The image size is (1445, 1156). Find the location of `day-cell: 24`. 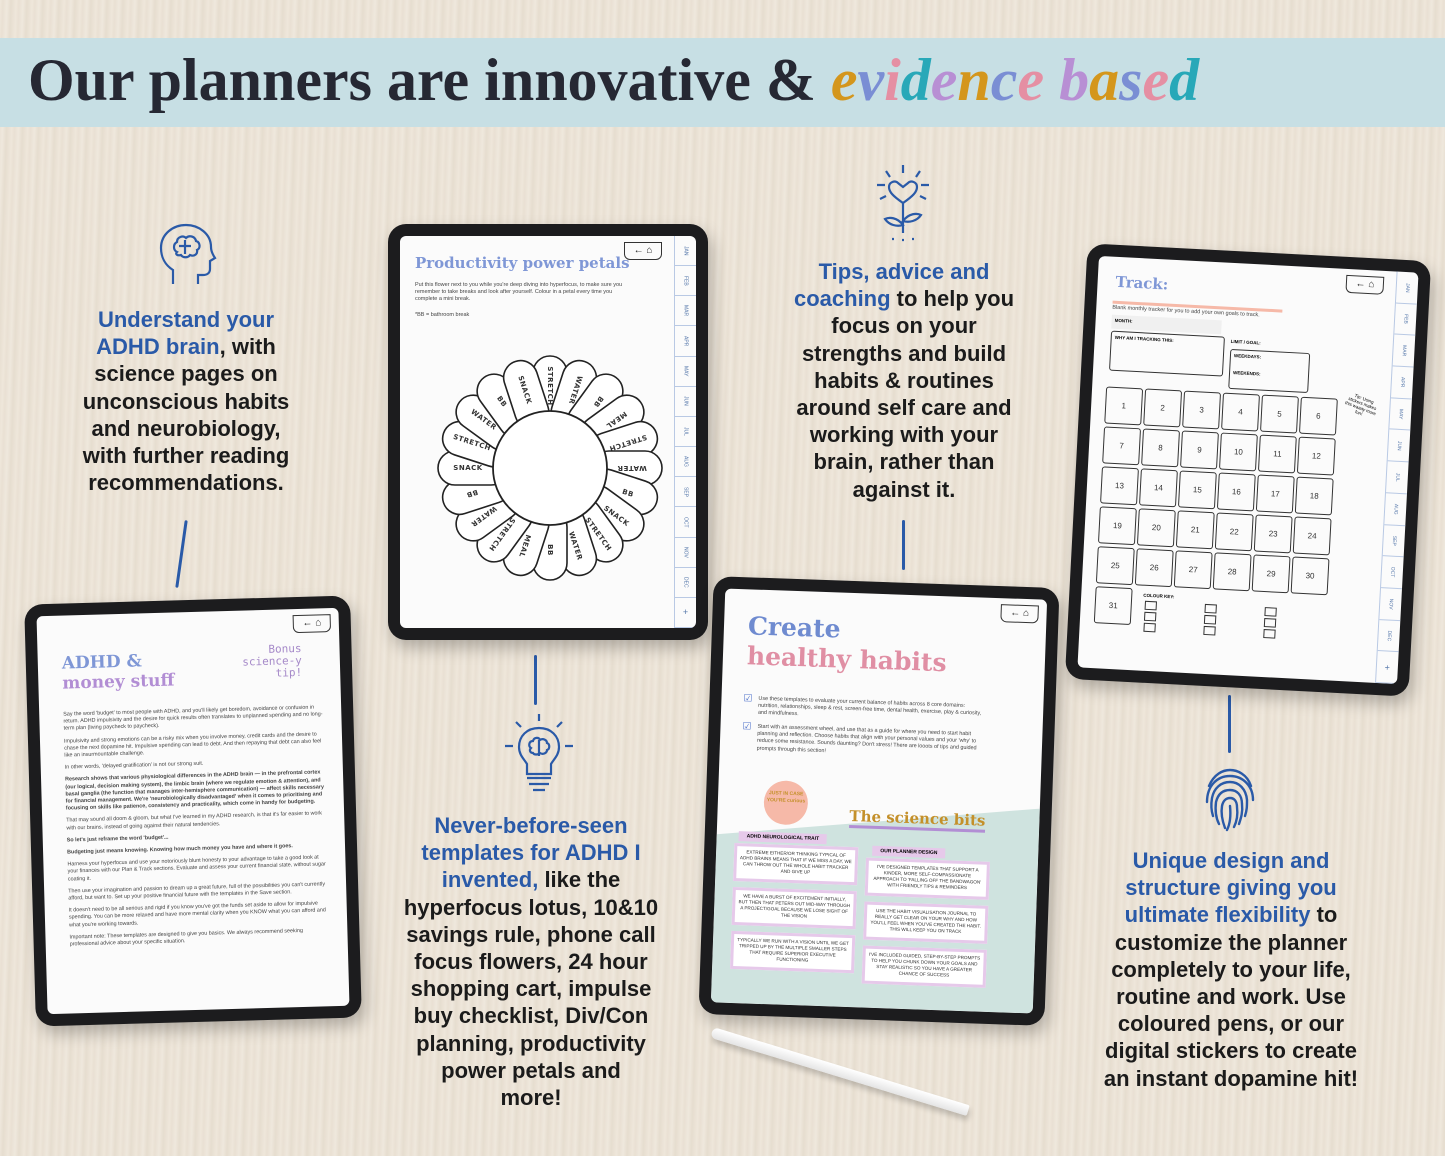

day-cell: 24 is located at coordinates (1312, 536).